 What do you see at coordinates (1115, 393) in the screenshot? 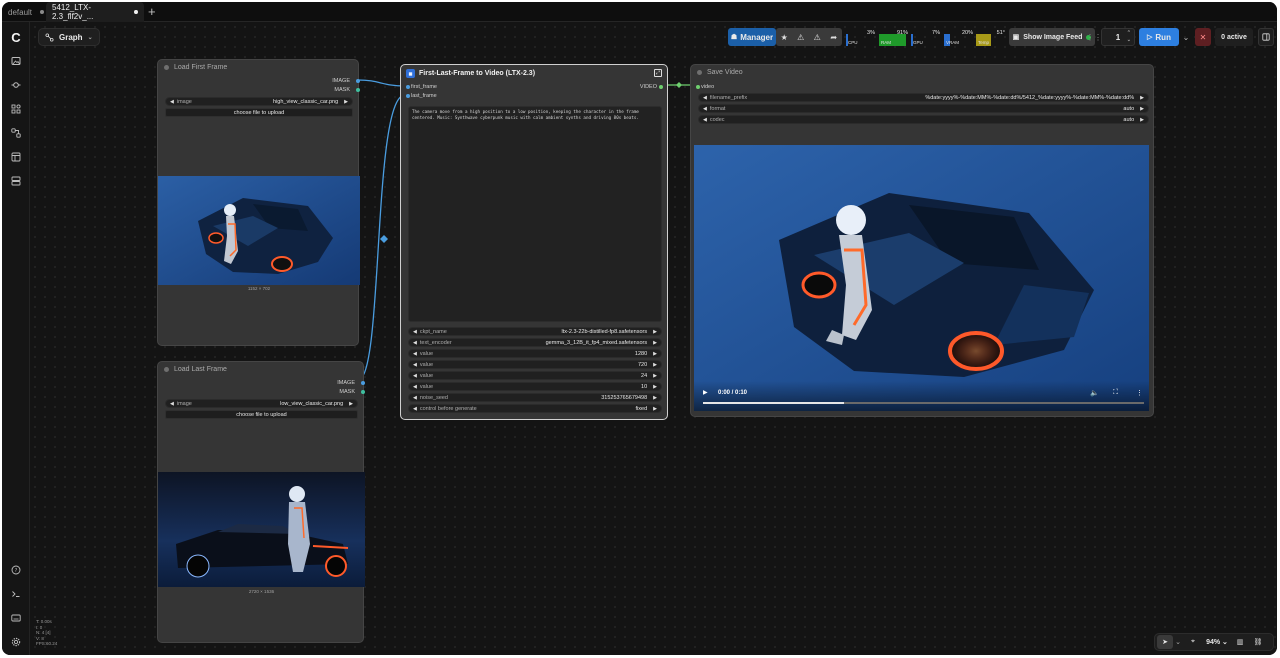
I see `fullscreen-icon: ⛶` at bounding box center [1115, 393].